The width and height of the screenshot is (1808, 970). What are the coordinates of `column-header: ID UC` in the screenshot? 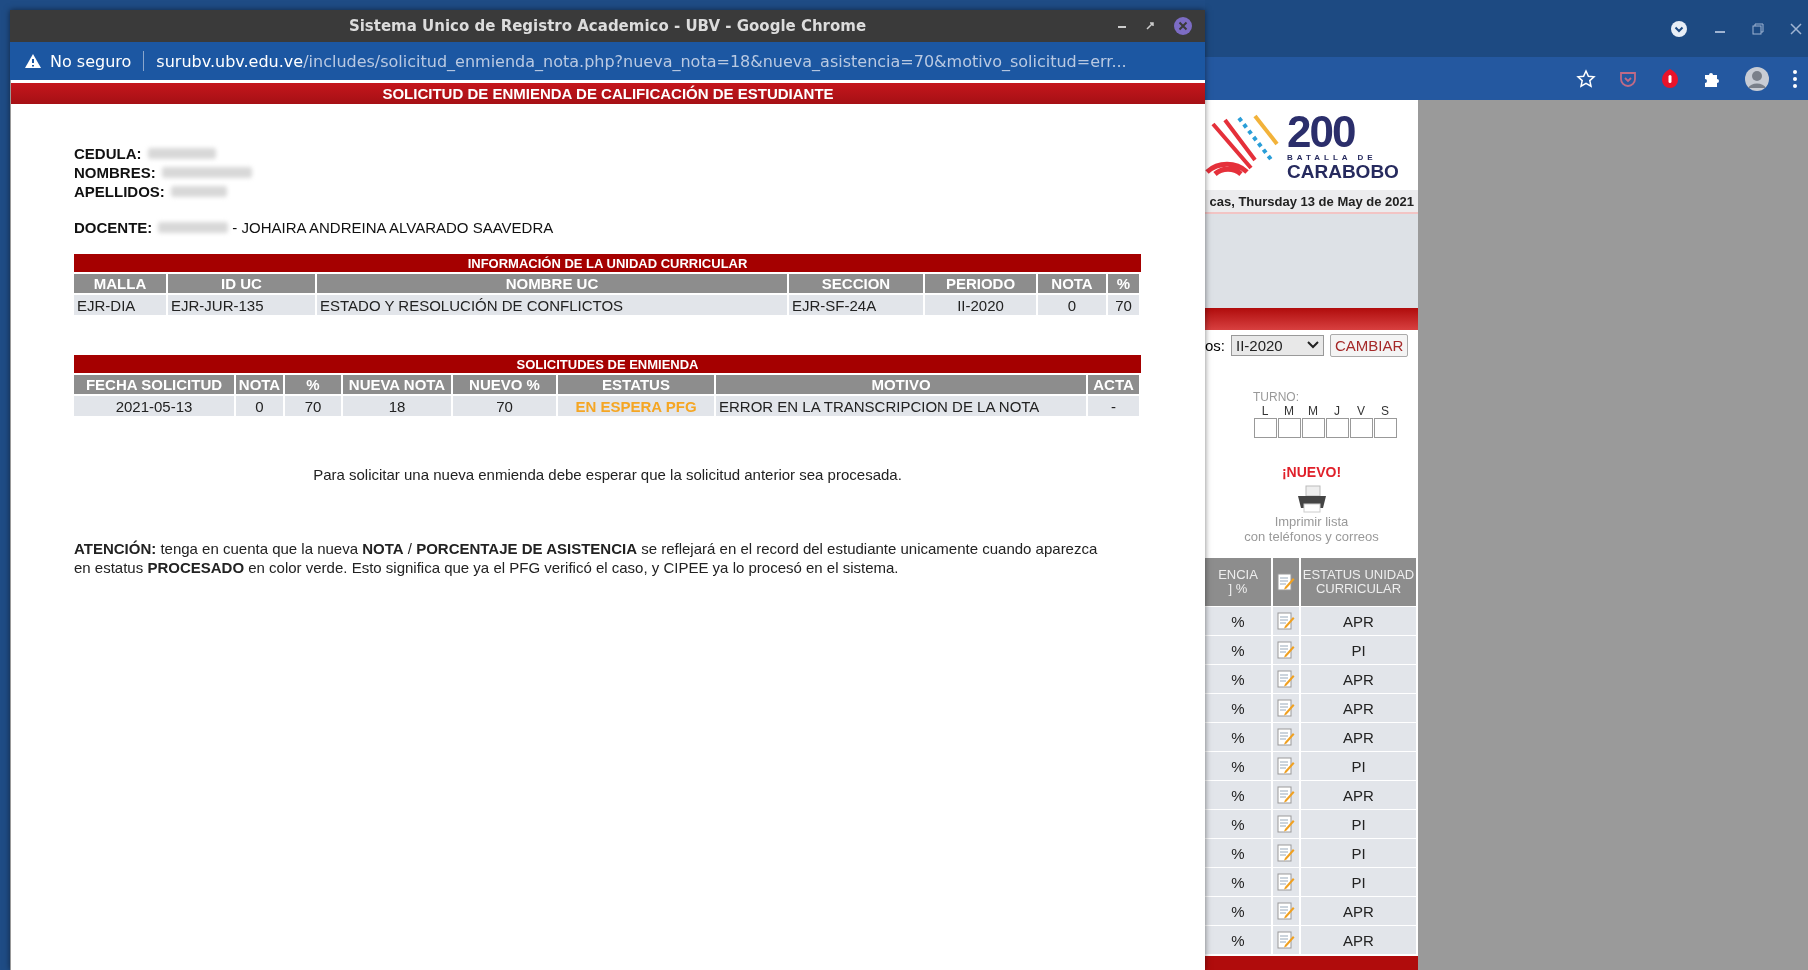 It's located at (242, 282).